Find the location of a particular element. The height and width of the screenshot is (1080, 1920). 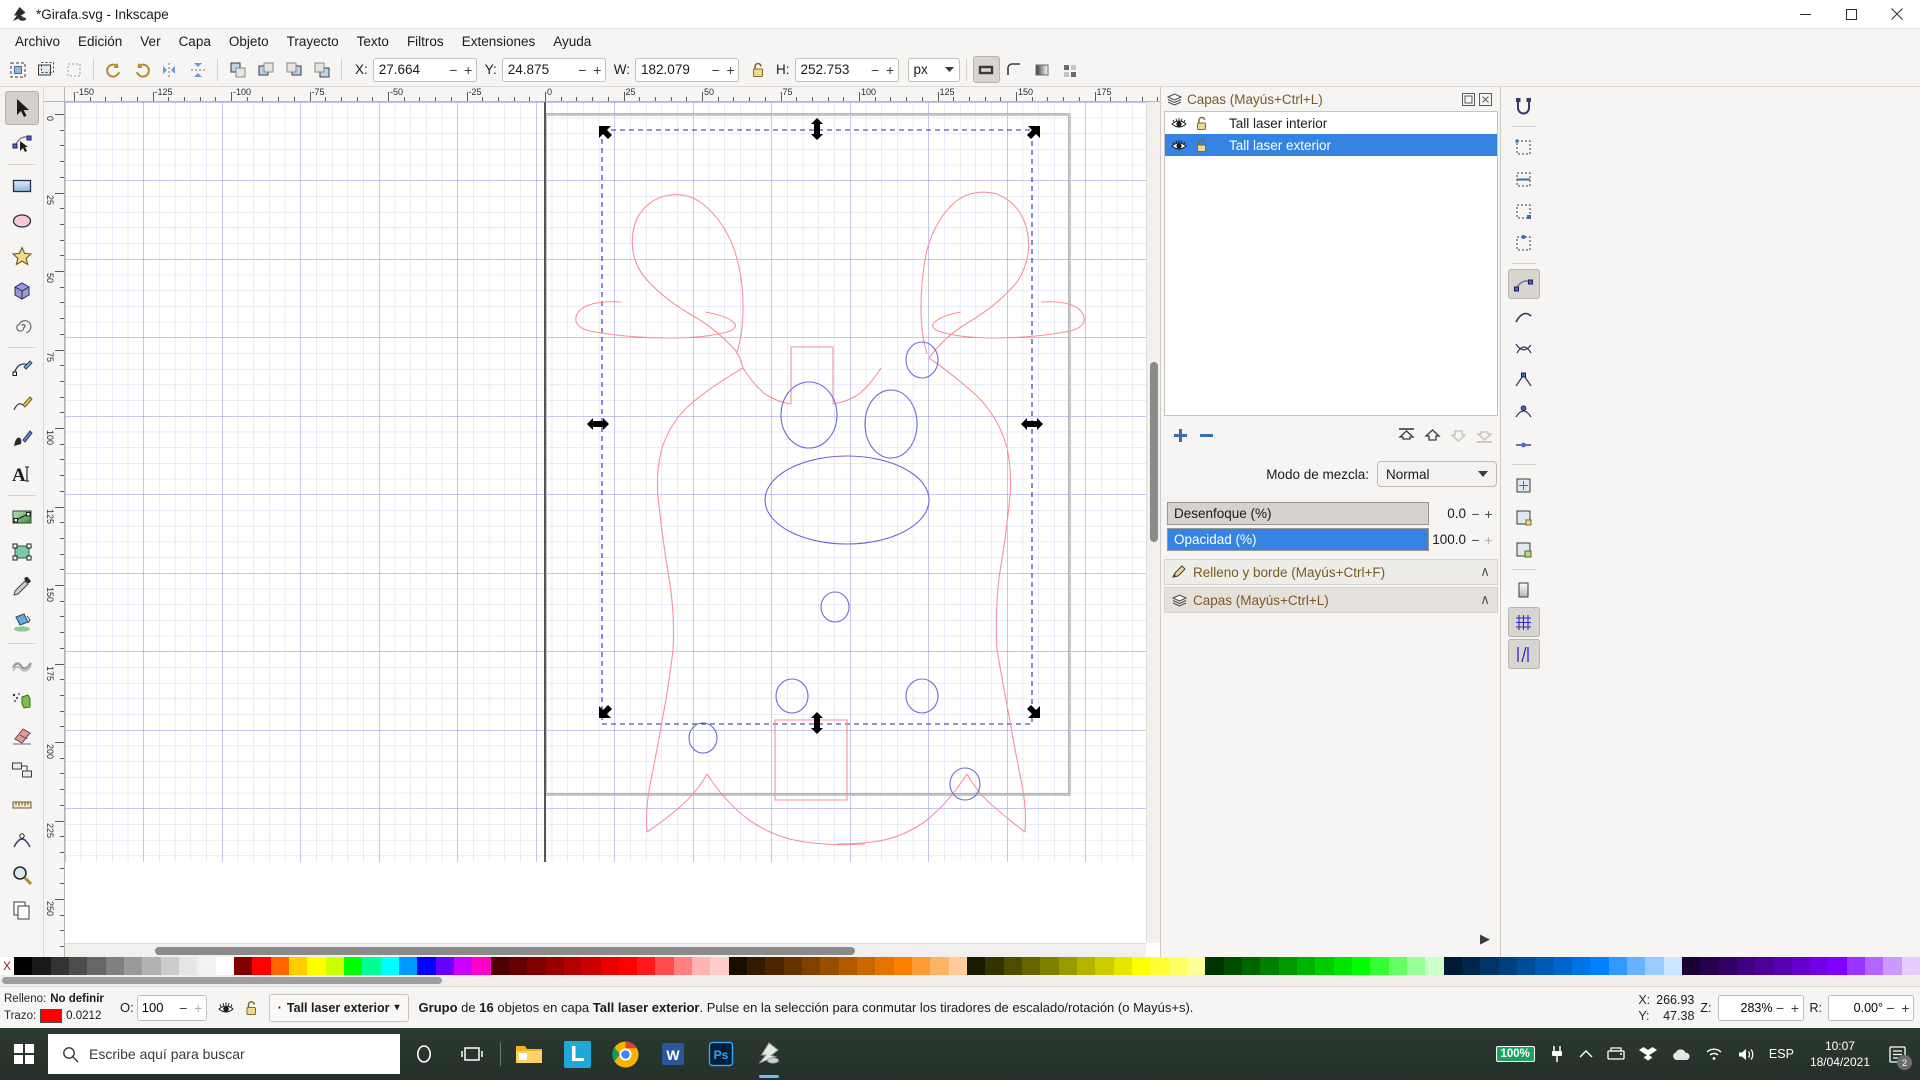

minimize-button is located at coordinates (1805, 14).